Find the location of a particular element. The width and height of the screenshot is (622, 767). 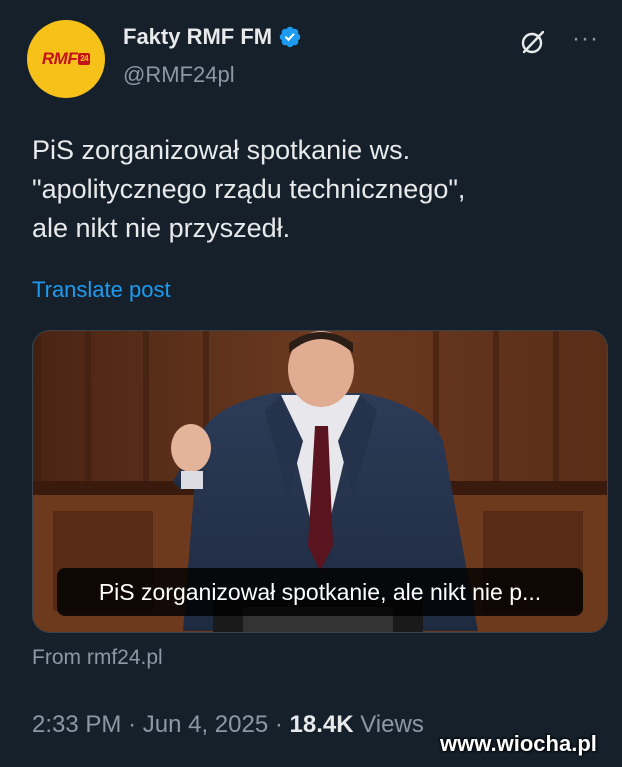

author-handle: @RMF24pl is located at coordinates (179, 75).